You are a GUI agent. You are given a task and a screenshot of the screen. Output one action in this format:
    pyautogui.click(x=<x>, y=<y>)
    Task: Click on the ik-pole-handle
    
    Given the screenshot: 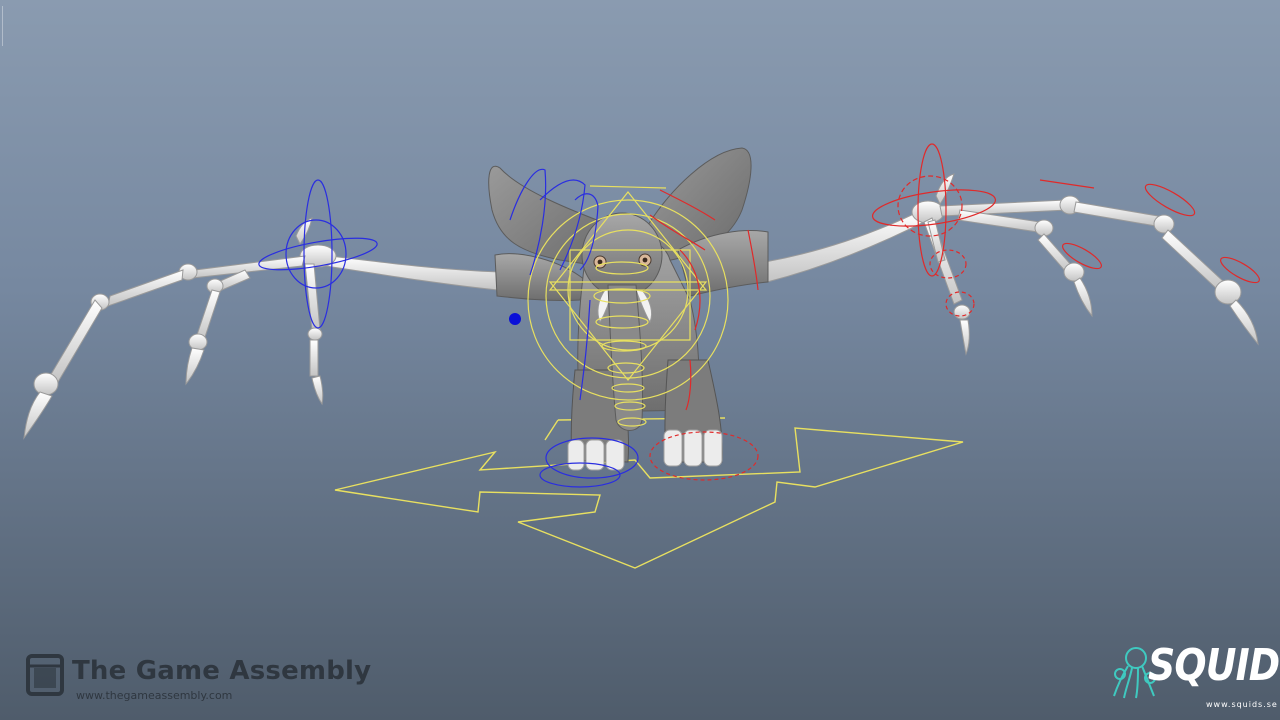 What is the action you would take?
    pyautogui.click(x=515, y=319)
    